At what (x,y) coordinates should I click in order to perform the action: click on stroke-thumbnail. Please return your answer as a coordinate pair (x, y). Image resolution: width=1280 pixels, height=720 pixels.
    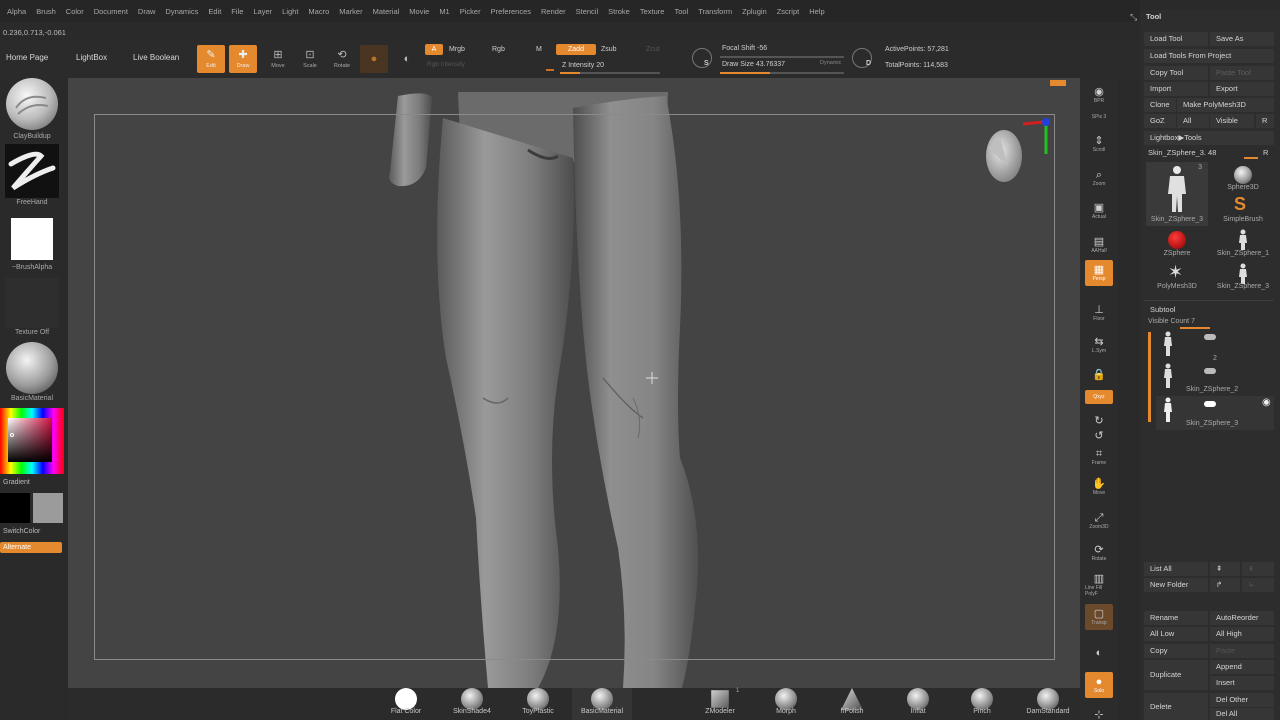
    Looking at the image, I should click on (32, 171).